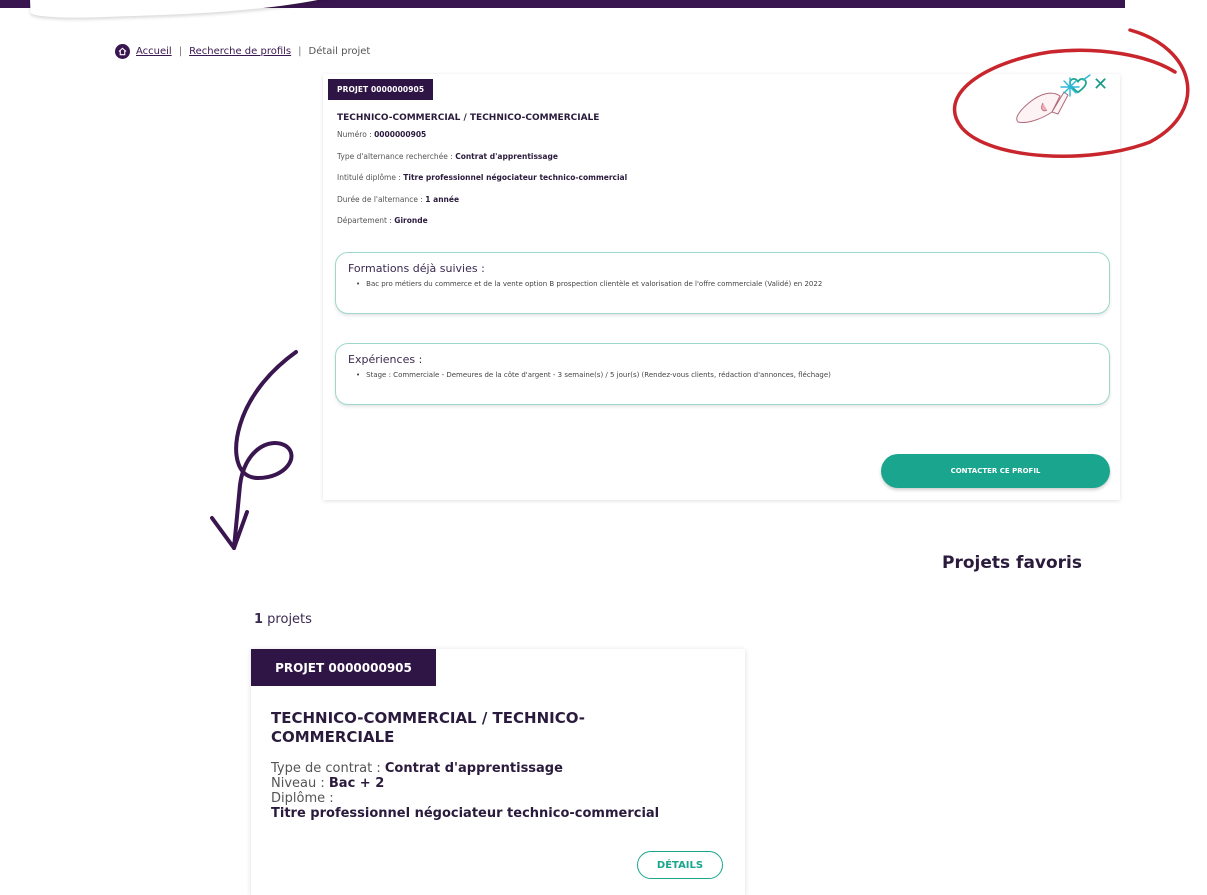 The image size is (1207, 895). Describe the element at coordinates (229, 530) in the screenshot. I see `arrow-head` at that location.